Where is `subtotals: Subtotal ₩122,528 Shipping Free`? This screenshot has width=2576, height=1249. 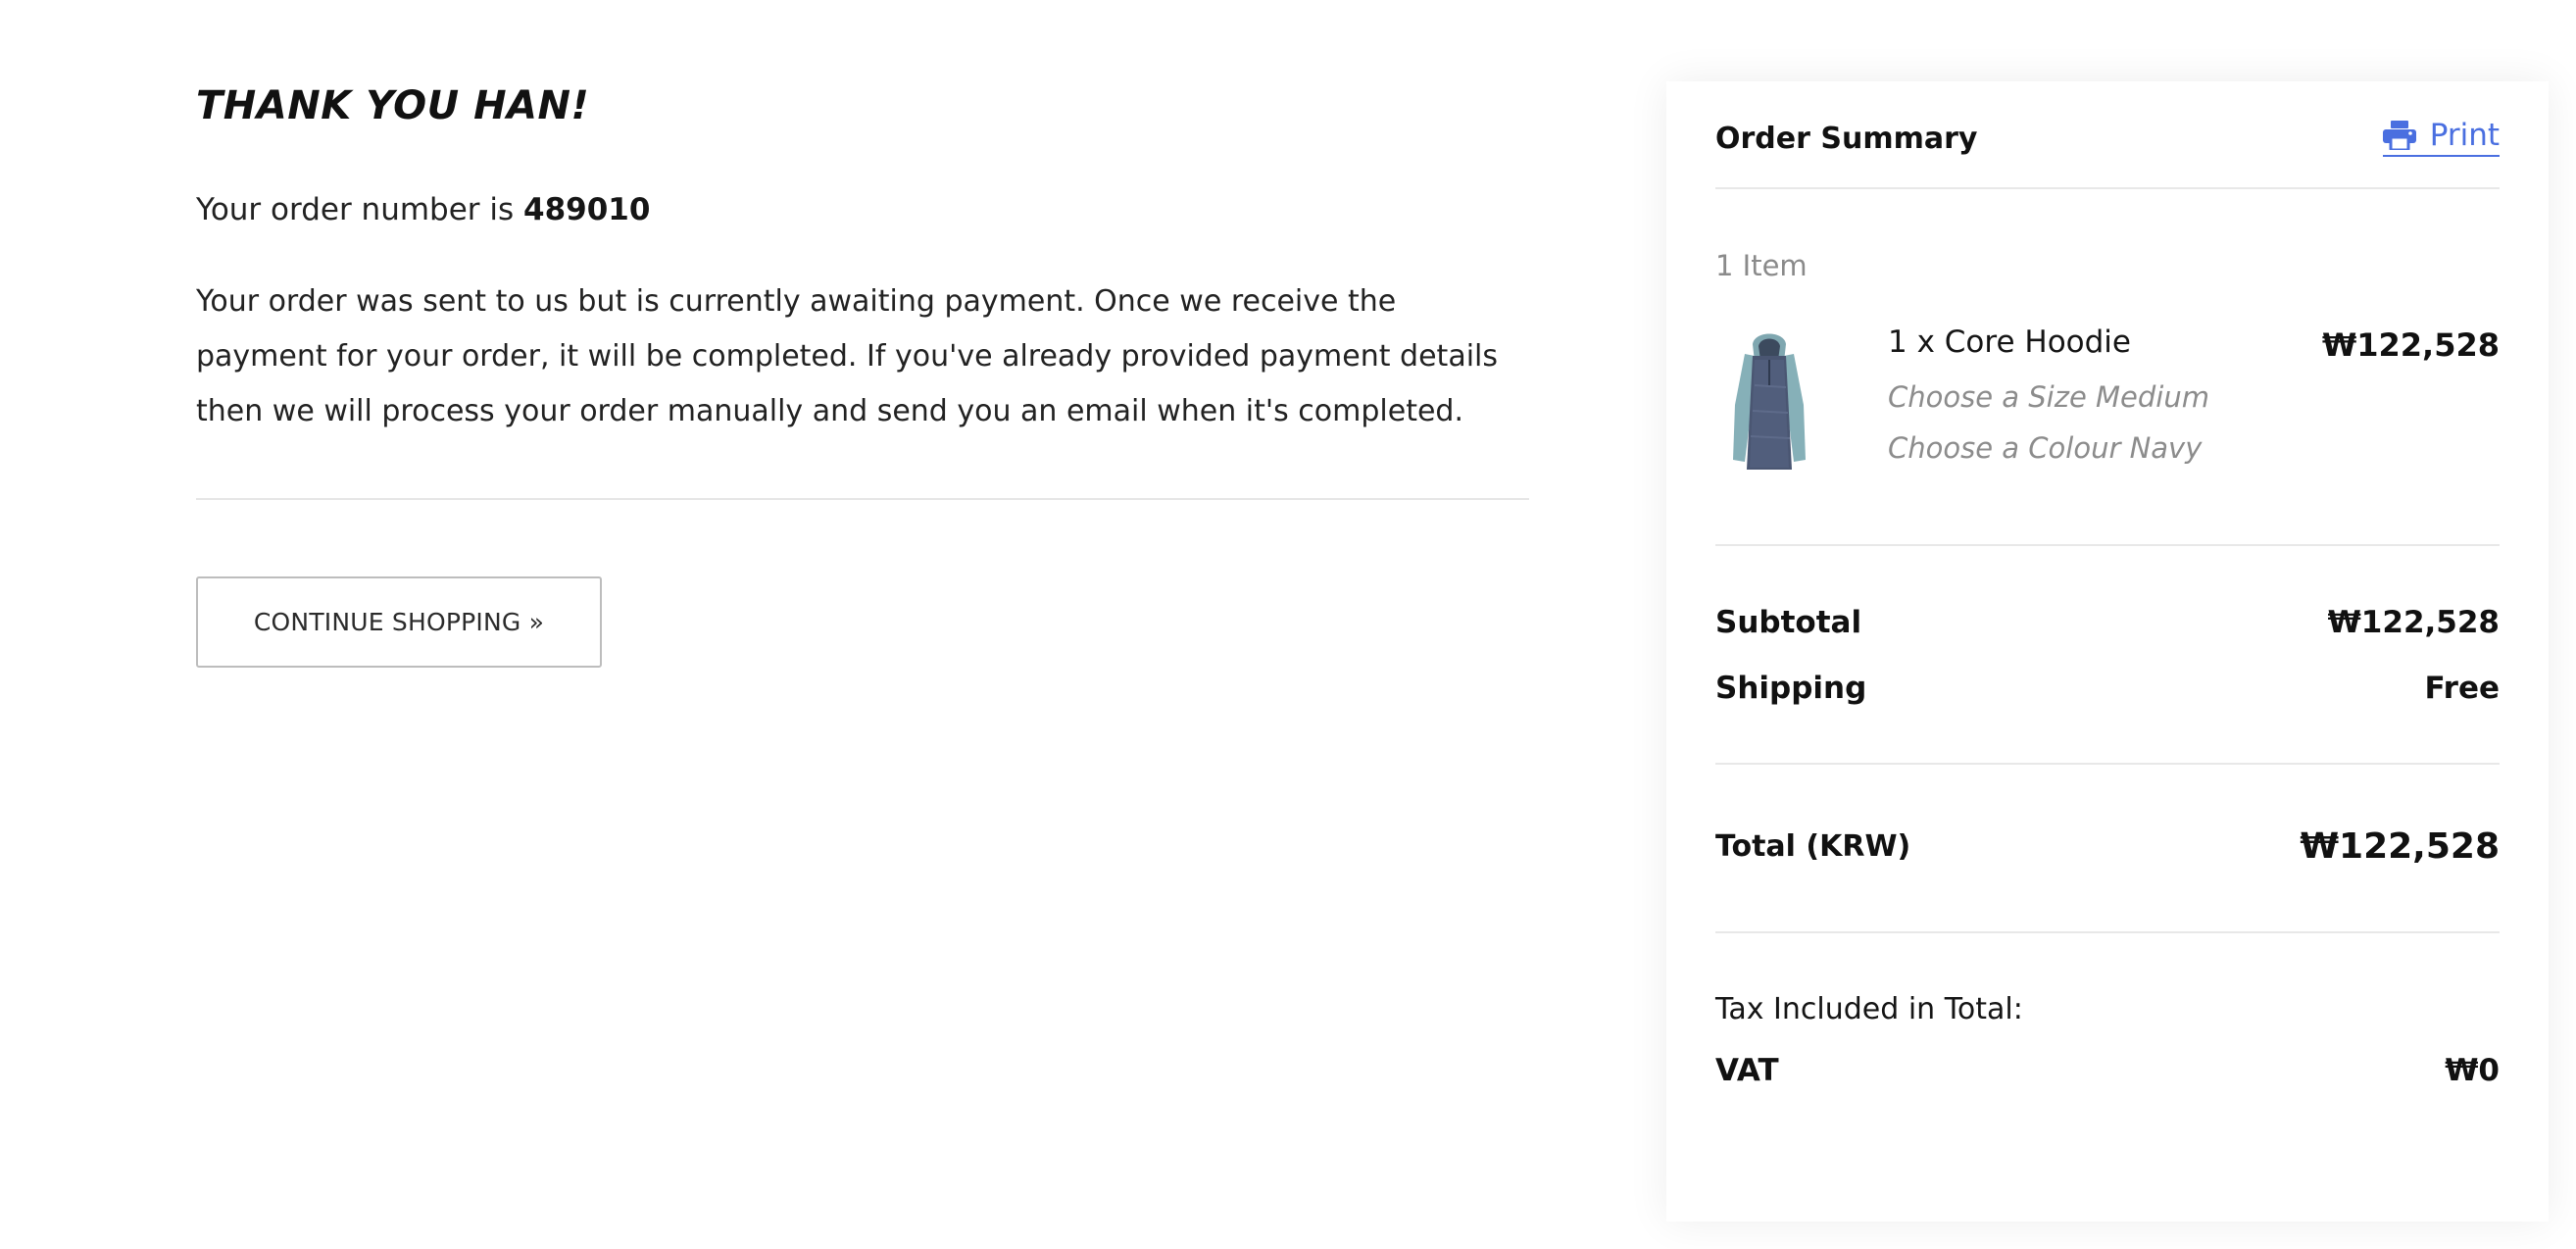 subtotals: Subtotal ₩122,528 Shipping Free is located at coordinates (2107, 655).